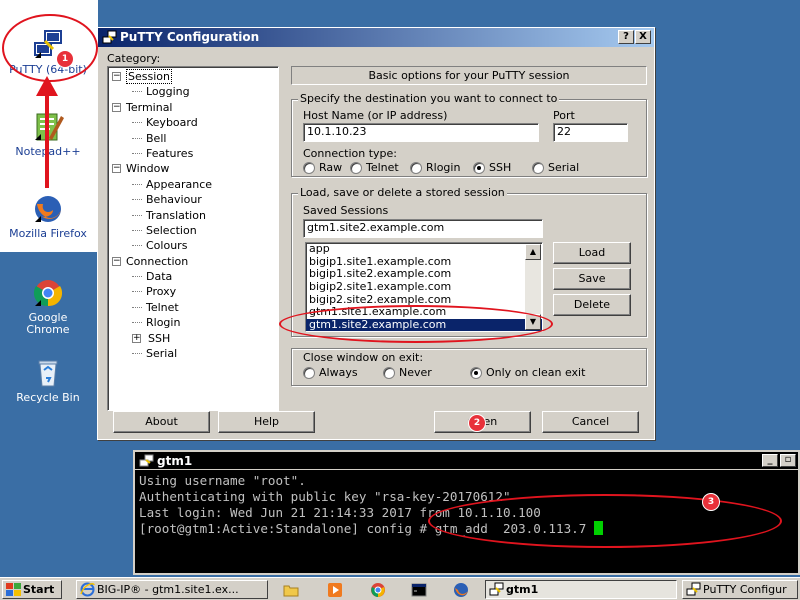 This screenshot has height=600, width=800. What do you see at coordinates (590, 422) in the screenshot?
I see `cancel-button: Cancel` at bounding box center [590, 422].